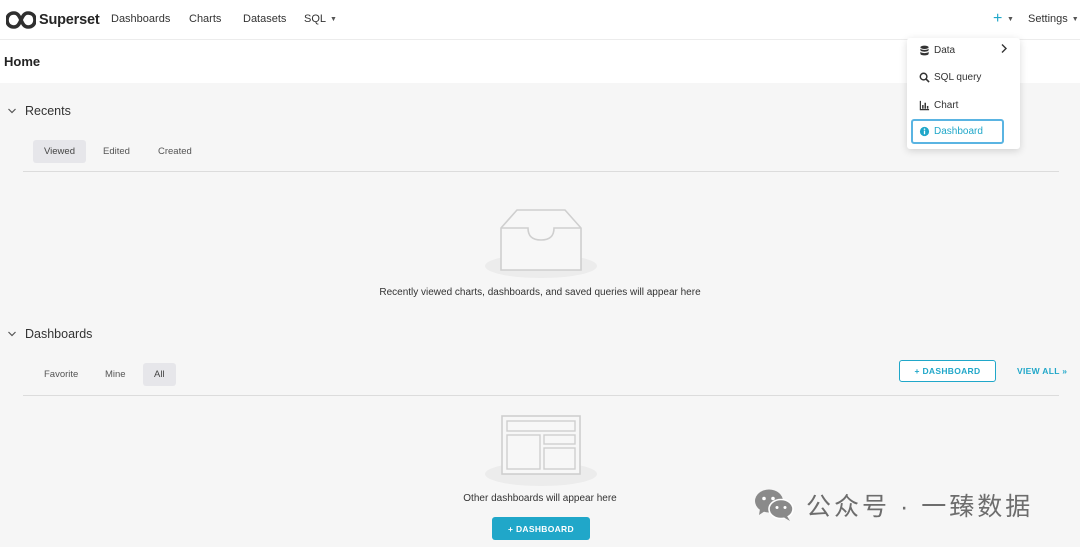  Describe the element at coordinates (159, 374) in the screenshot. I see `tab-all: All` at that location.